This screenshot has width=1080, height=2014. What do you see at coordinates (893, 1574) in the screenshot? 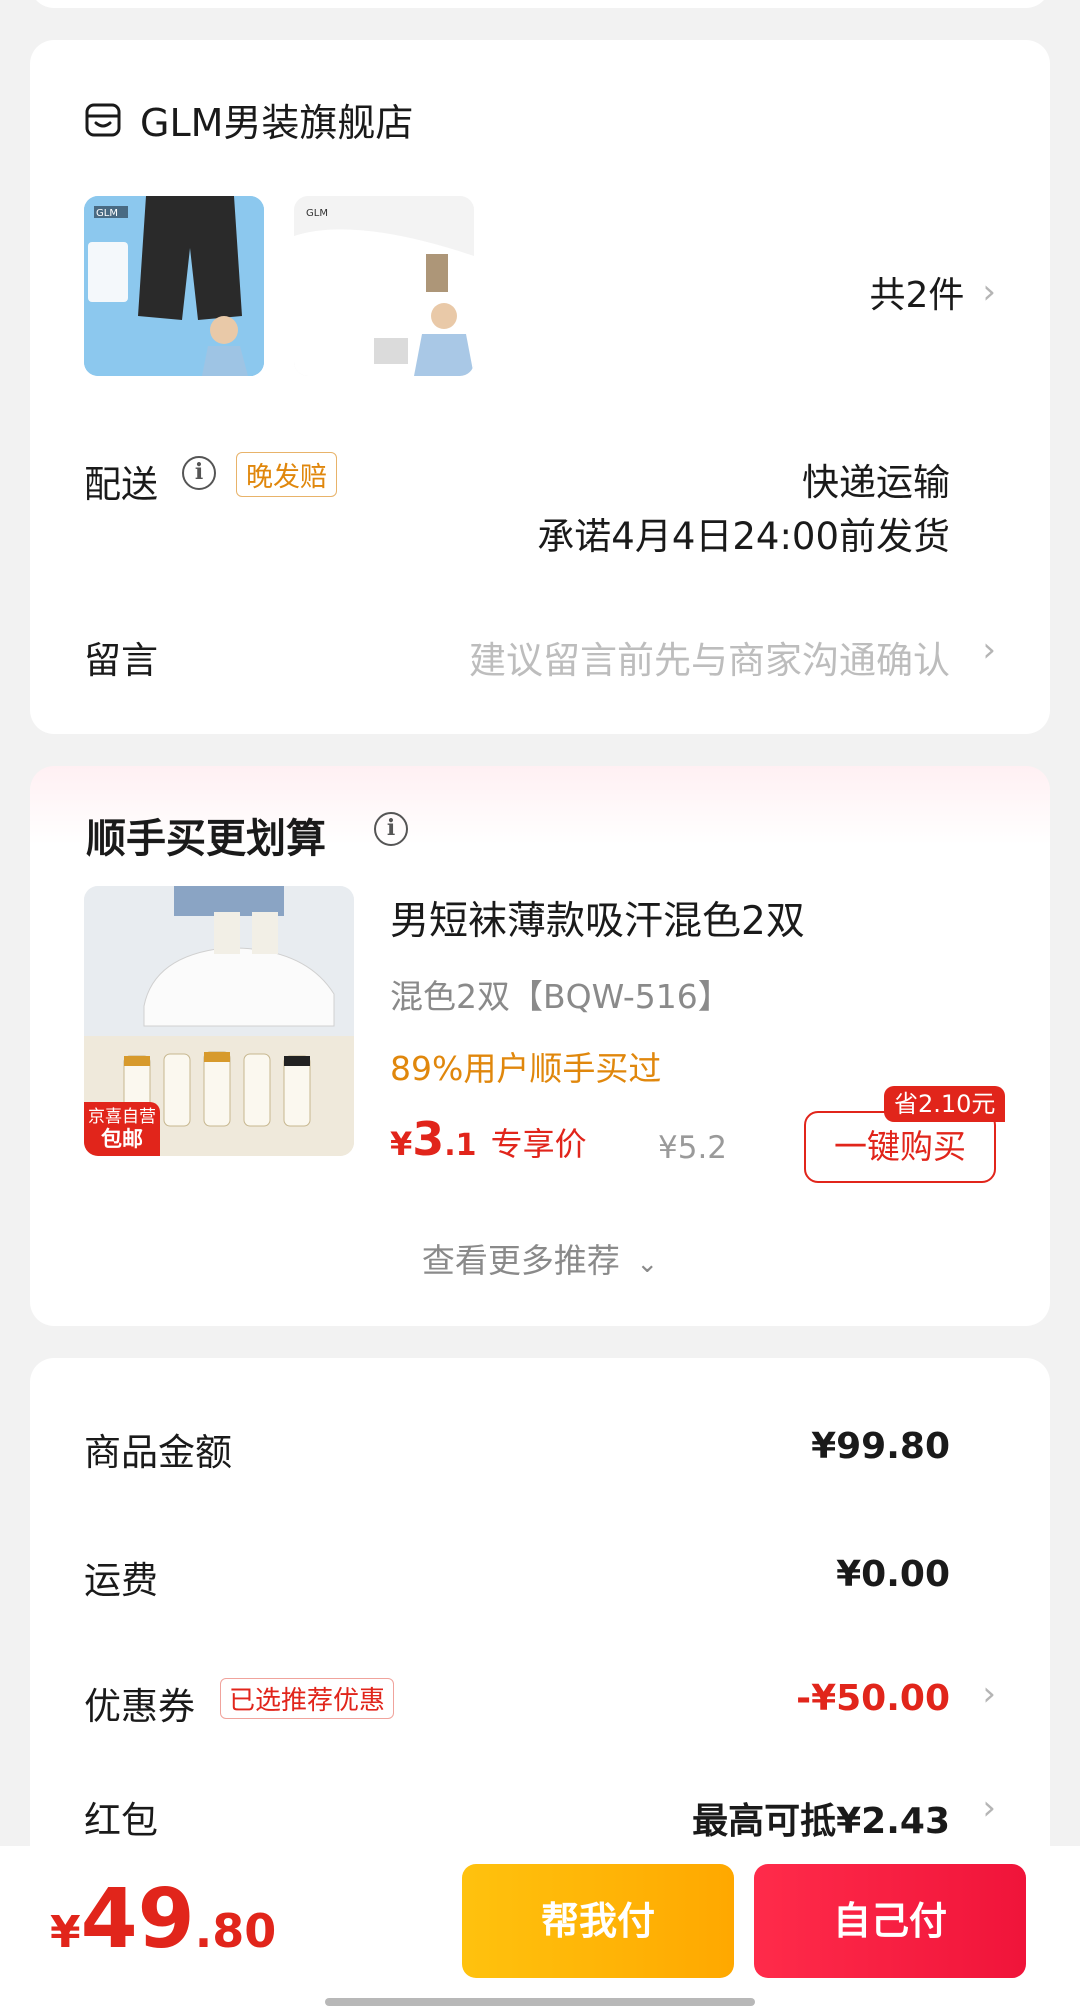
I see `freight-value: ¥0.00` at bounding box center [893, 1574].